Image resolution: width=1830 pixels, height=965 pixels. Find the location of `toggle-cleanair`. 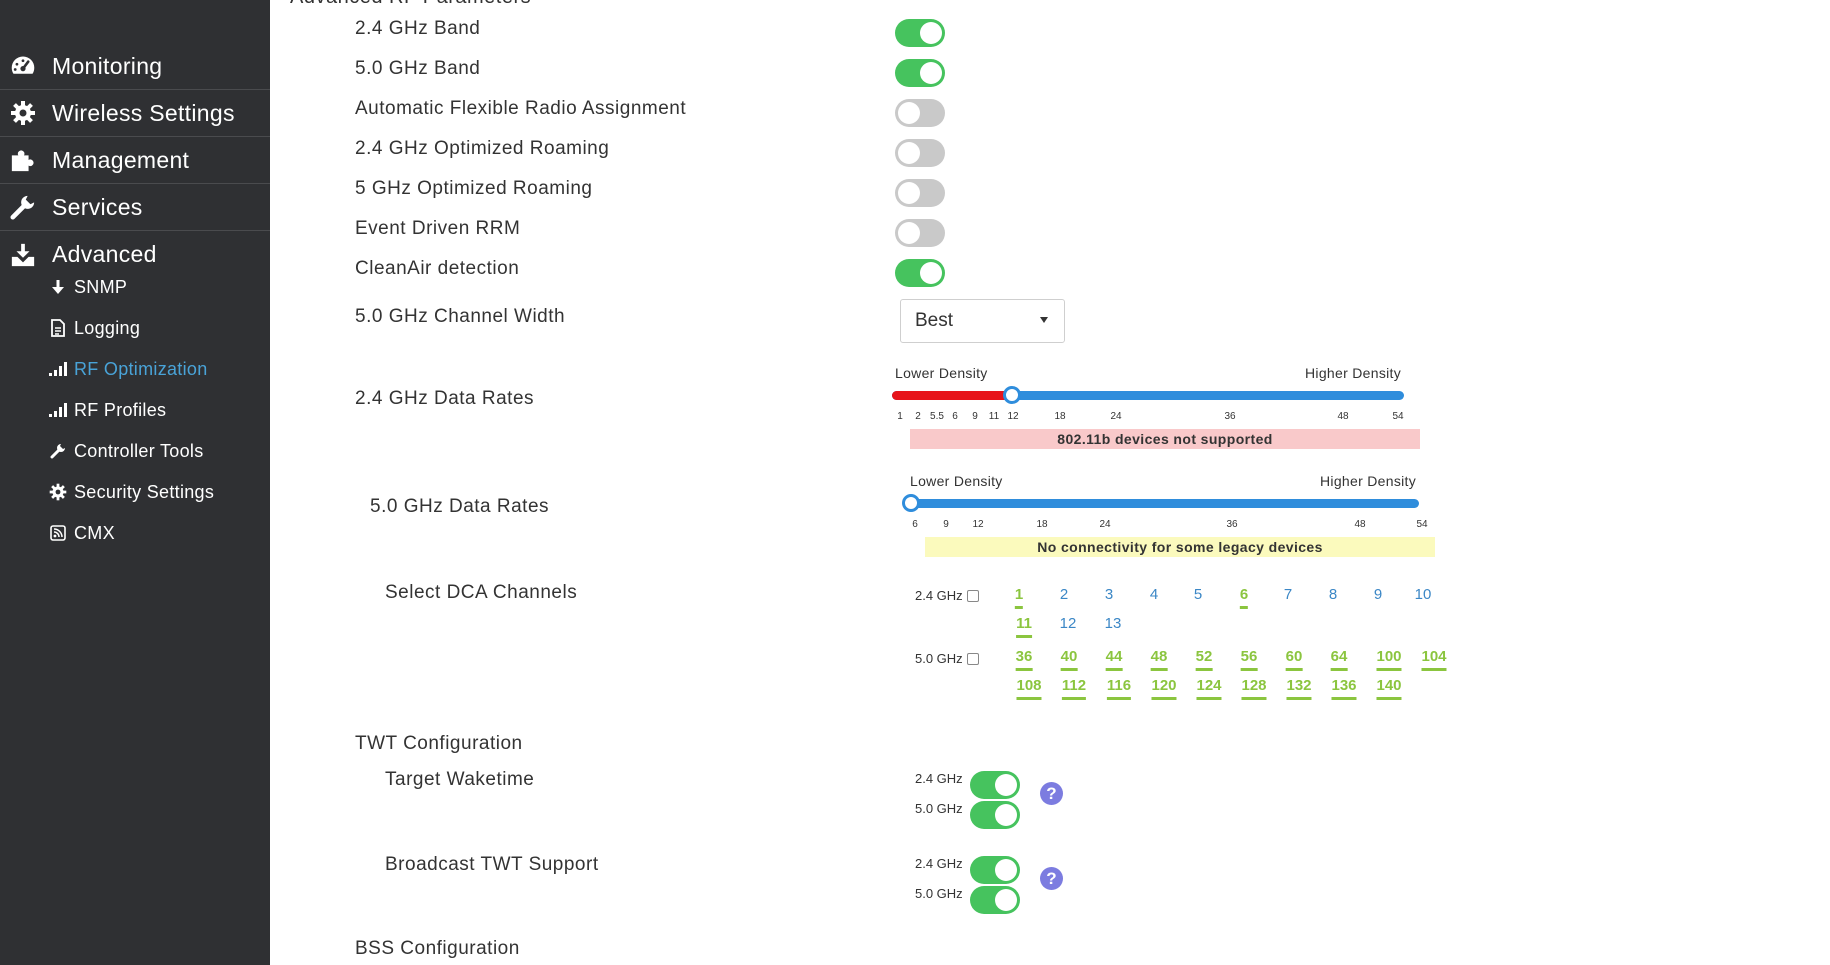

toggle-cleanair is located at coordinates (920, 273).